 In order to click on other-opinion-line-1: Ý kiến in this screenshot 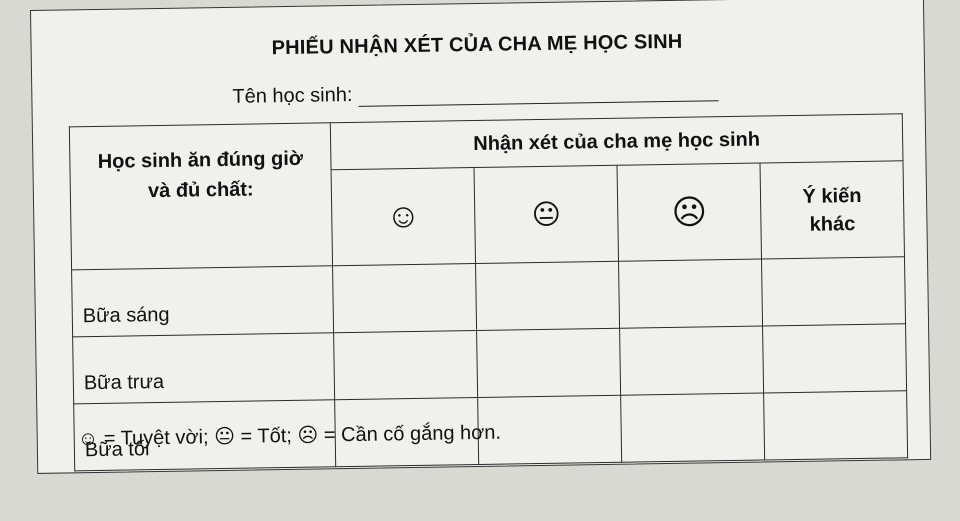, I will do `click(832, 196)`.